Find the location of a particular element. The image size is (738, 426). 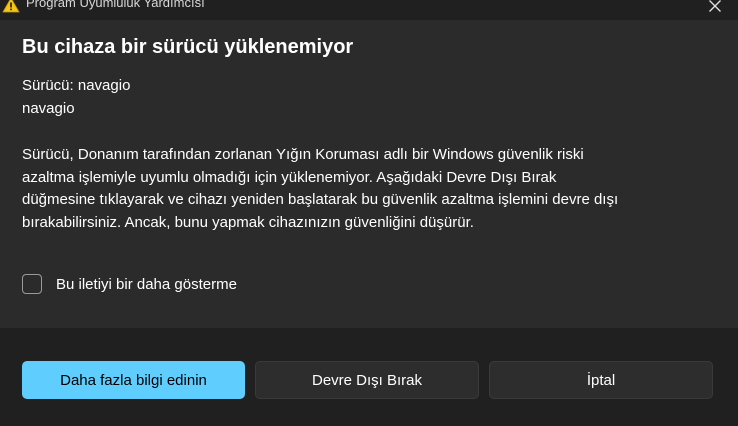

warning-icon is located at coordinates (11, 6).